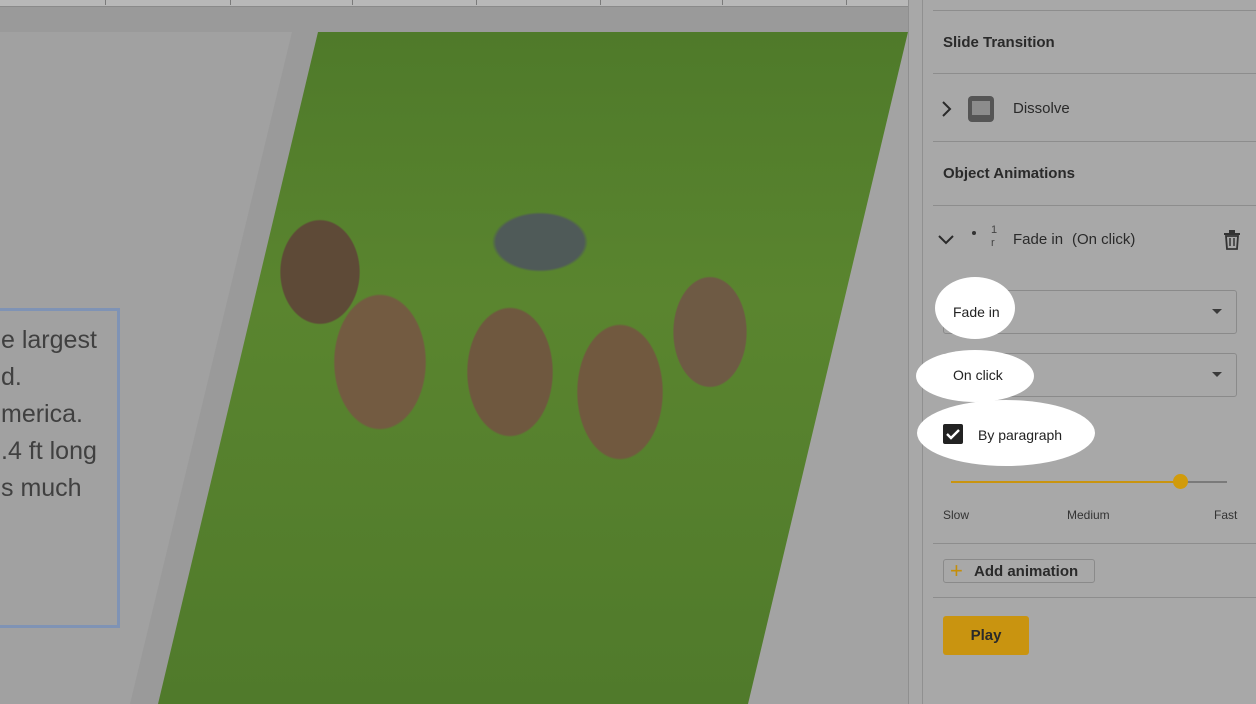 The image size is (1256, 704). I want to click on animation-start-value: On click, so click(978, 375).